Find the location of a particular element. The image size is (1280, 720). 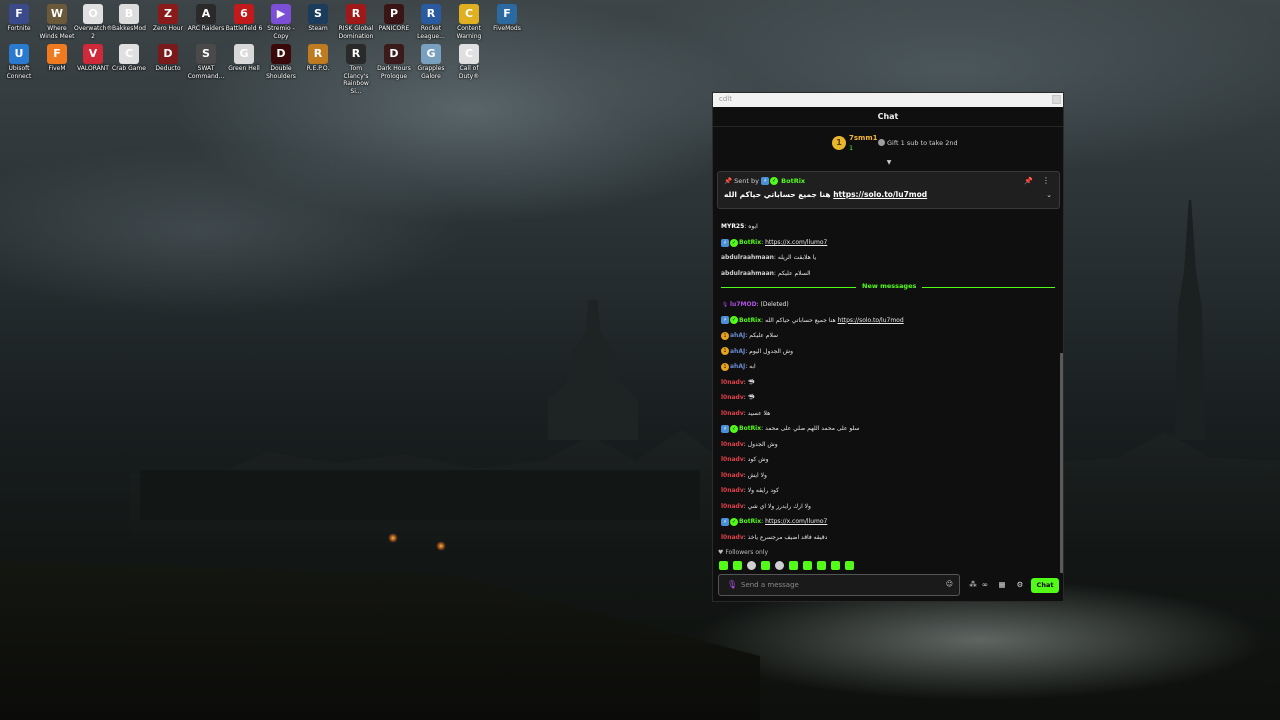

chat-input-box: 🎙 ☺ is located at coordinates (839, 585).